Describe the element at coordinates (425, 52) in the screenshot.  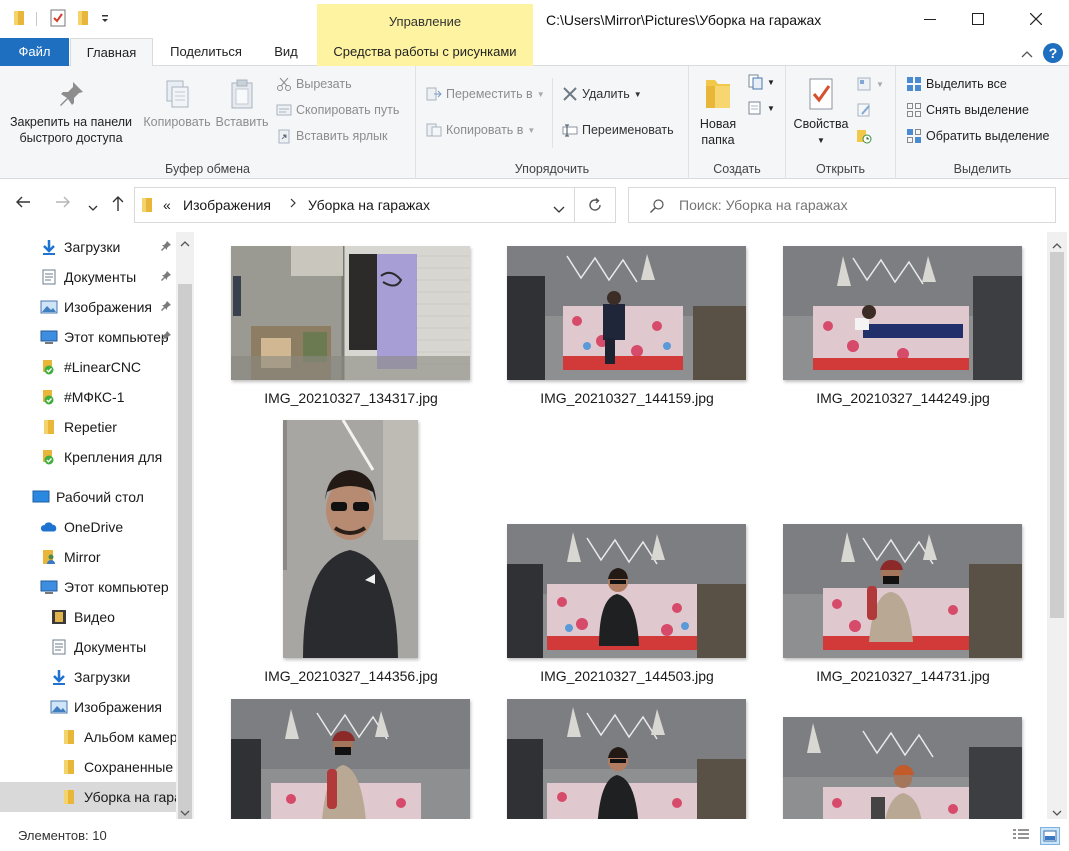
I see `tab-picture-tools: Средства работы с рисунками` at that location.